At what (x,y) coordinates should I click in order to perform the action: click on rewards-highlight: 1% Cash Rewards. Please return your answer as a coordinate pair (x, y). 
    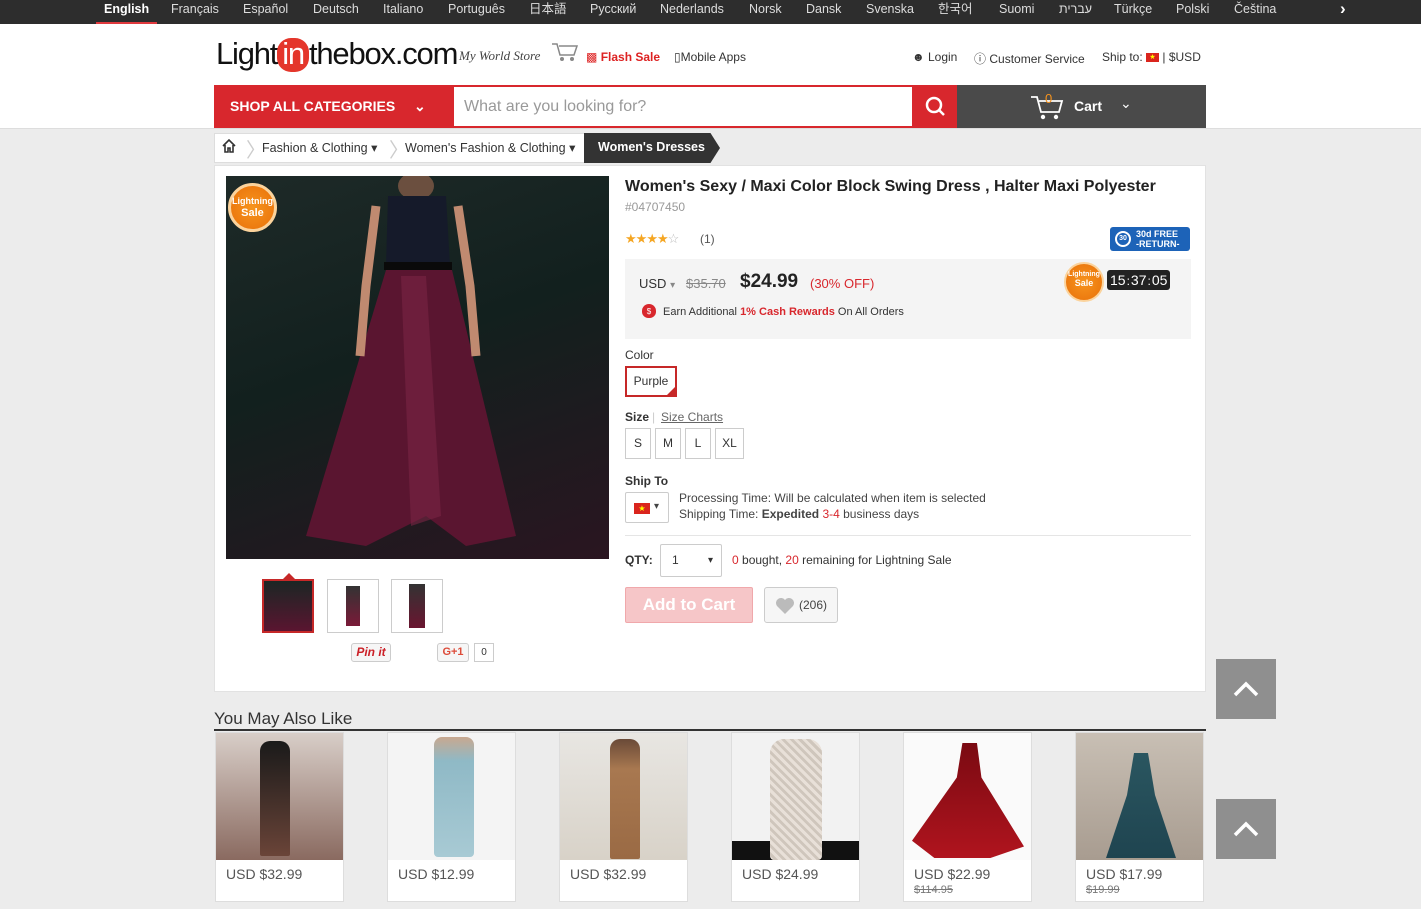
    Looking at the image, I should click on (787, 312).